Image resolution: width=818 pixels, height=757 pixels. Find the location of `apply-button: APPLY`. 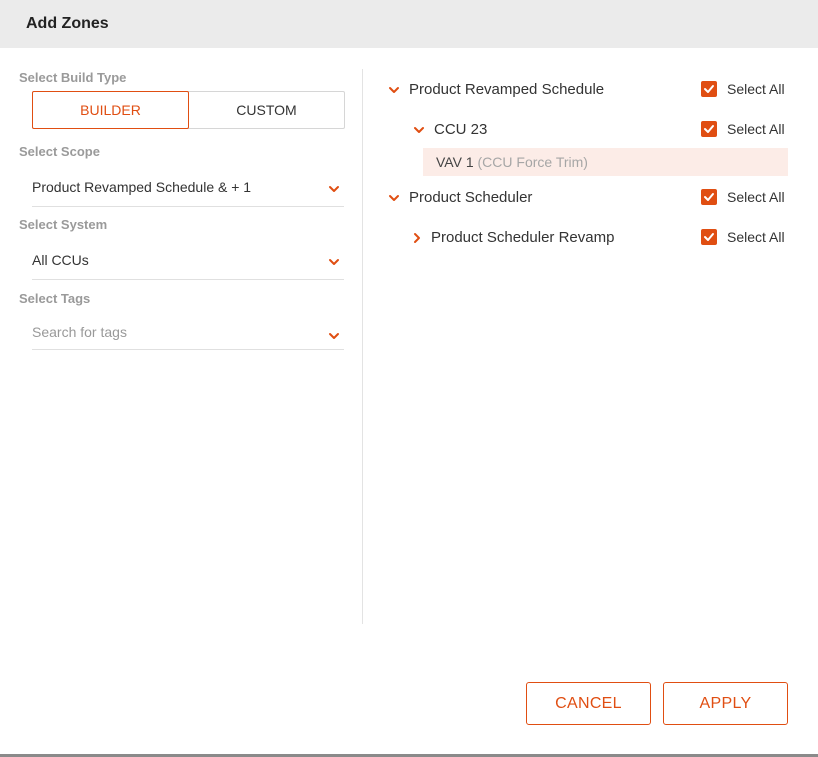

apply-button: APPLY is located at coordinates (725, 703).